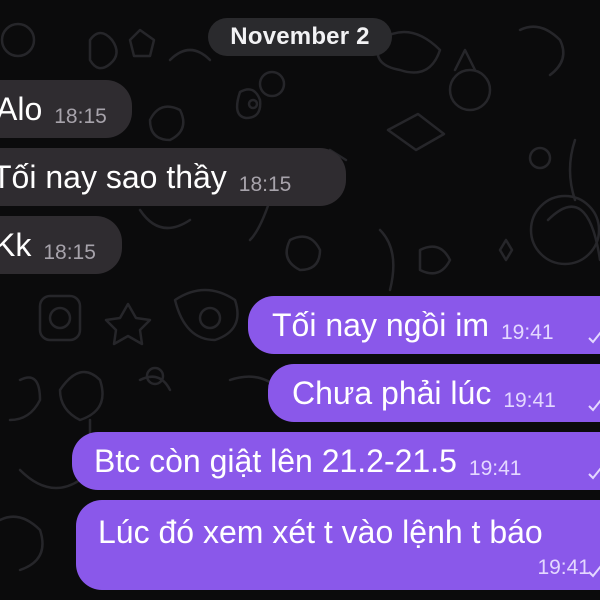 The width and height of the screenshot is (600, 600). I want to click on outgoing-message: Chưa phải lúc 19:41, so click(434, 393).